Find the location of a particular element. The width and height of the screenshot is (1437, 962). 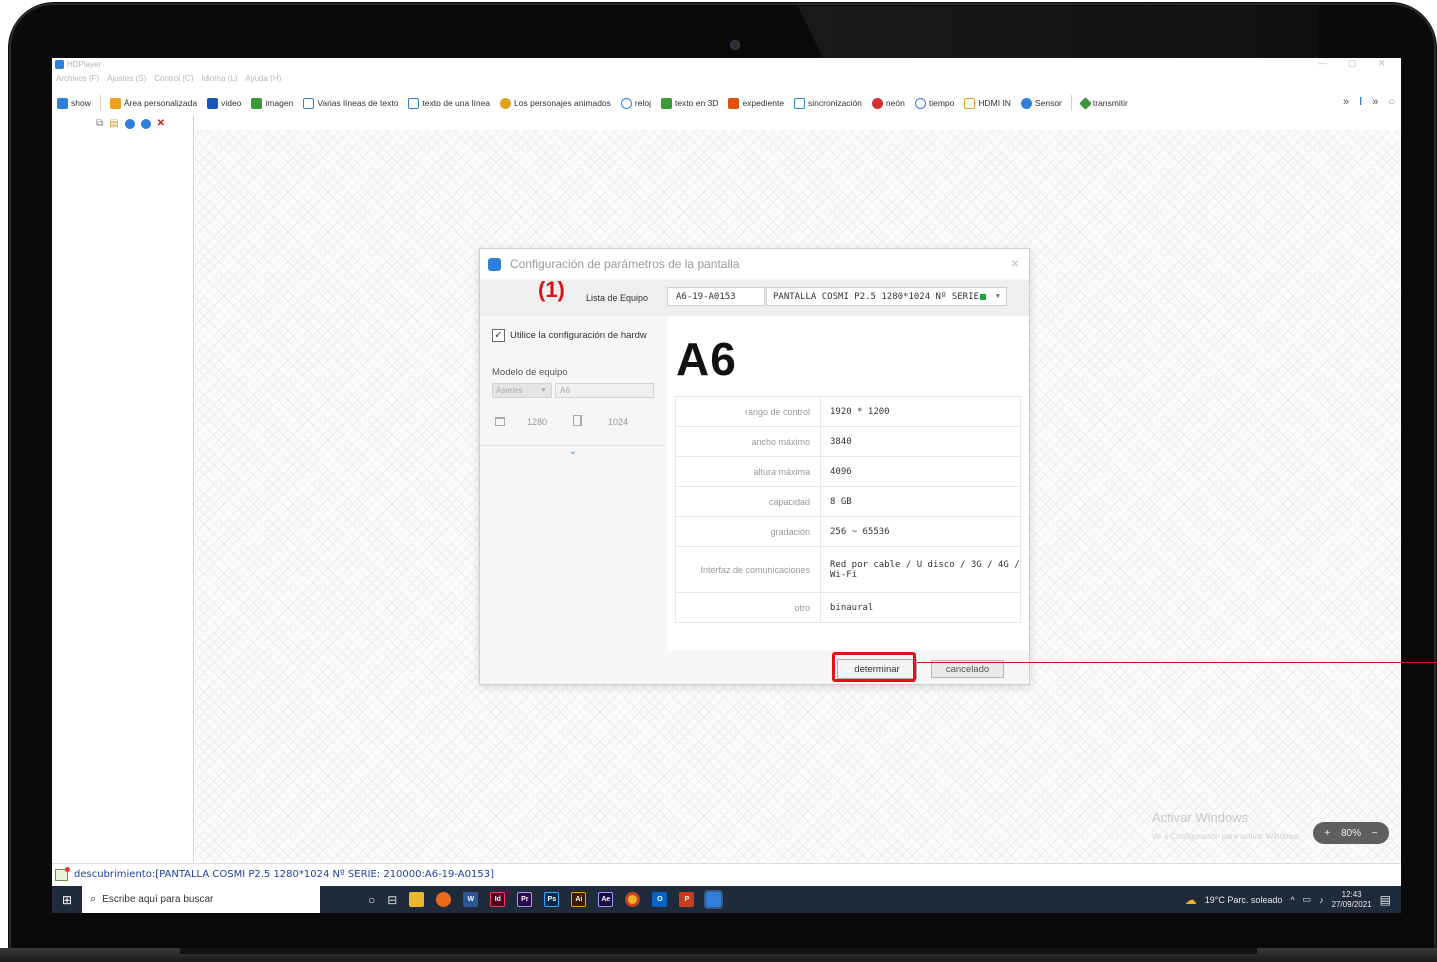

minimize-icon: — is located at coordinates (1322, 63).